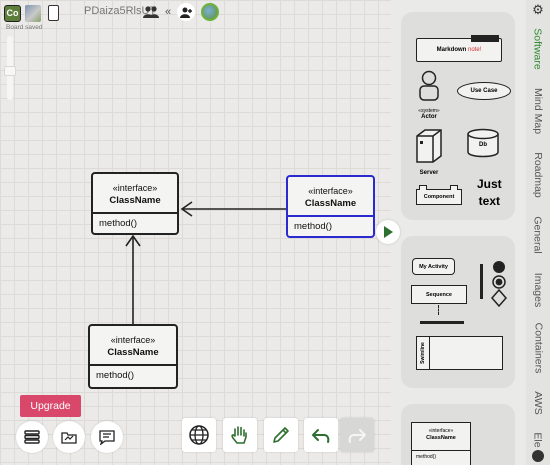 The height and width of the screenshot is (465, 550). Describe the element at coordinates (499, 298) in the screenshot. I see `decision-icon` at that location.